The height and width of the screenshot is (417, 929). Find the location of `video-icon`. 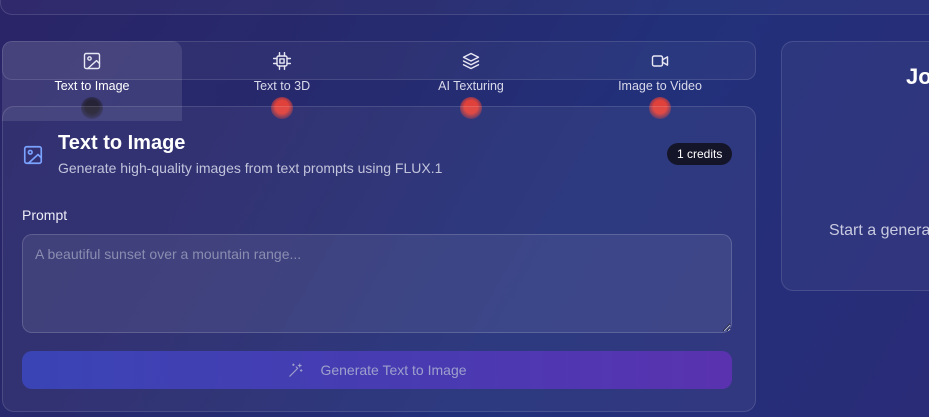

video-icon is located at coordinates (660, 61).